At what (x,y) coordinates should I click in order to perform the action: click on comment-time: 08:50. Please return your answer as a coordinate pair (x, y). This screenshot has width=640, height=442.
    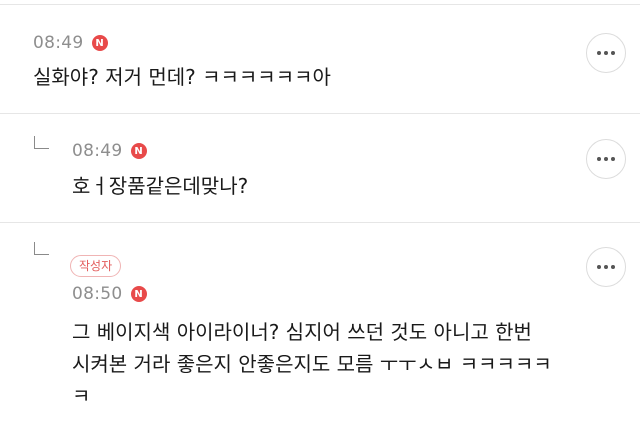
    Looking at the image, I should click on (97, 294).